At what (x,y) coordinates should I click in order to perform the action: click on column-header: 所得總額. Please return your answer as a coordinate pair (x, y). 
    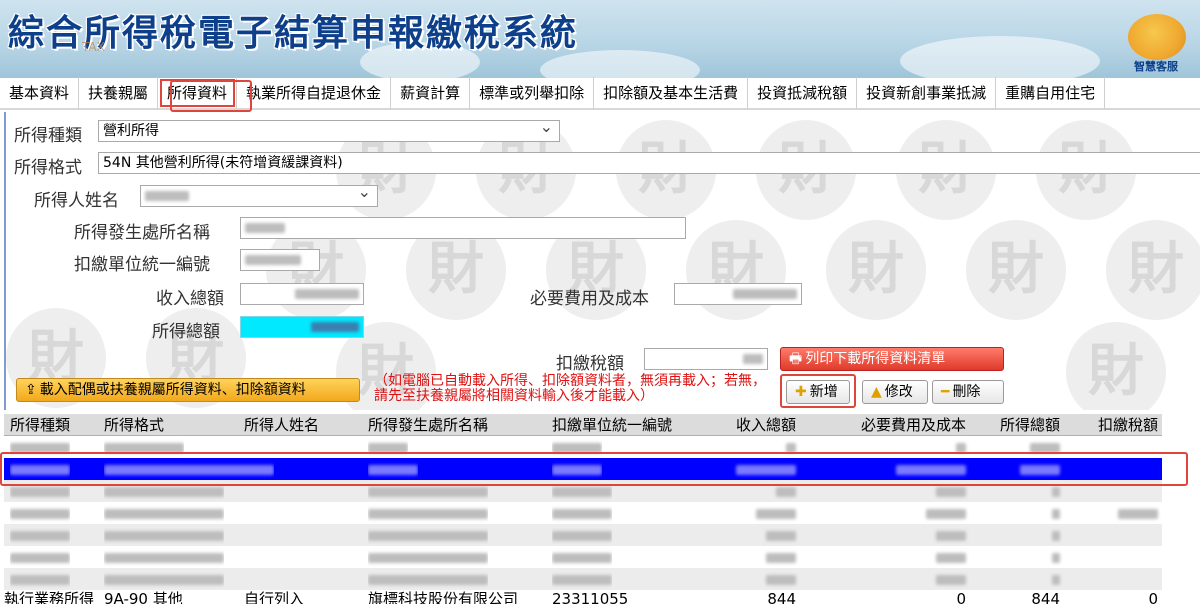
    Looking at the image, I should click on (1017, 425).